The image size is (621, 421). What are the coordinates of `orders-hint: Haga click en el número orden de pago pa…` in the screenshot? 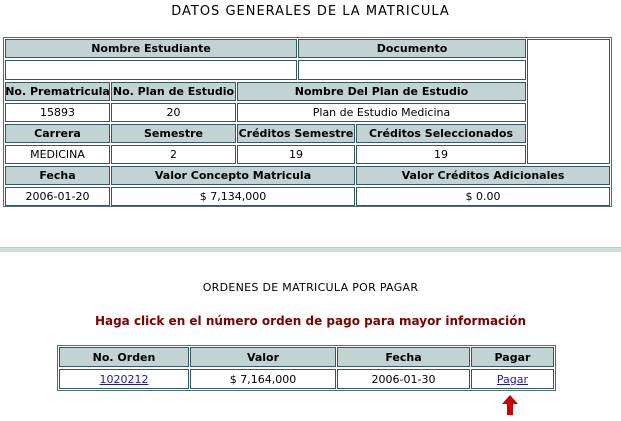 It's located at (310, 321).